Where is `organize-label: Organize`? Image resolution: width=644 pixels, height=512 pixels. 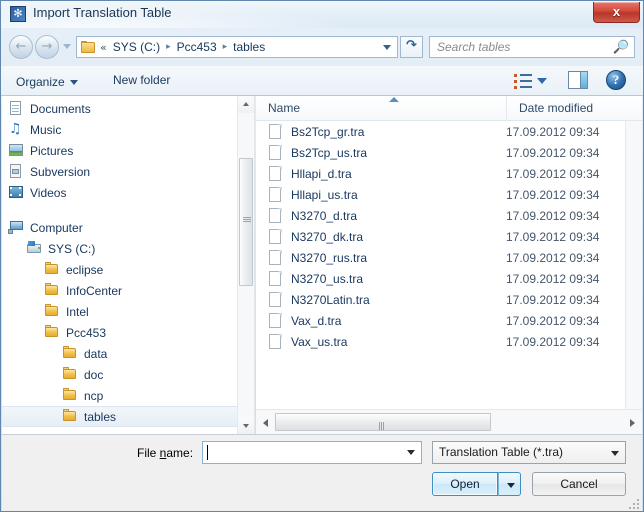 organize-label: Organize is located at coordinates (40, 82).